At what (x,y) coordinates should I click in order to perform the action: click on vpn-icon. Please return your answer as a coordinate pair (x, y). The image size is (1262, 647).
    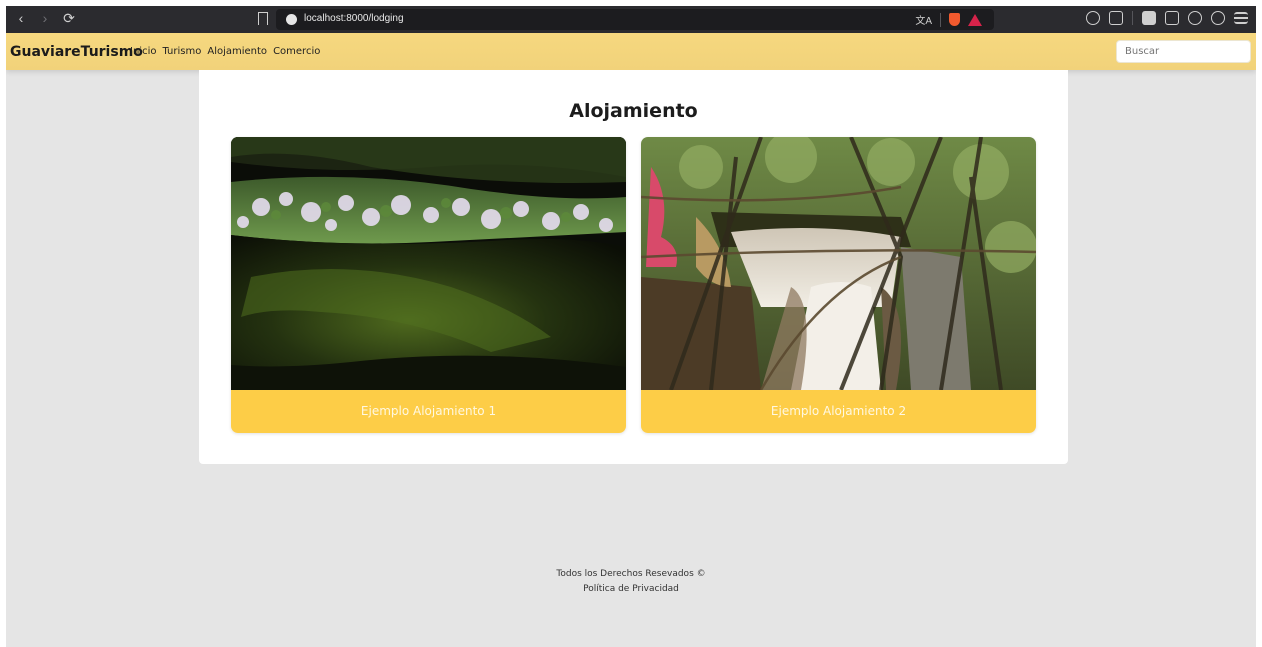
    Looking at the image, I should click on (1218, 18).